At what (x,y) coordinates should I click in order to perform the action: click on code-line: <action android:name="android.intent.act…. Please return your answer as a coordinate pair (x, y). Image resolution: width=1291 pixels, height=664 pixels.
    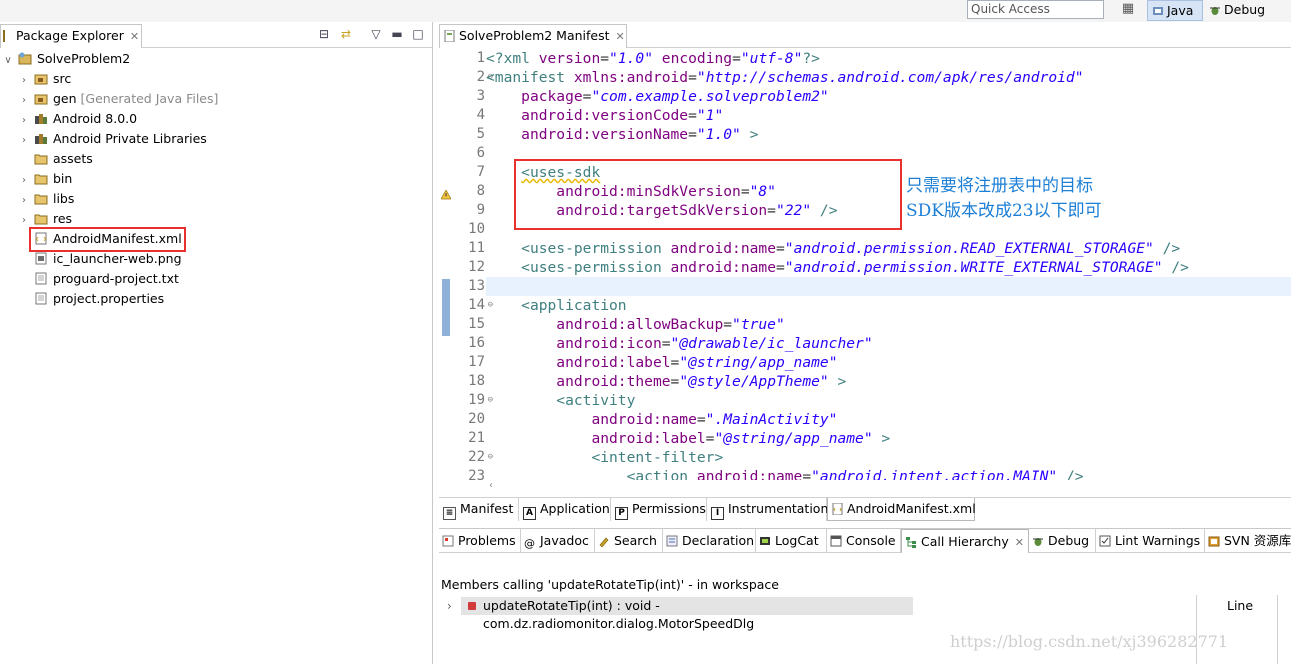
    Looking at the image, I should click on (888, 473).